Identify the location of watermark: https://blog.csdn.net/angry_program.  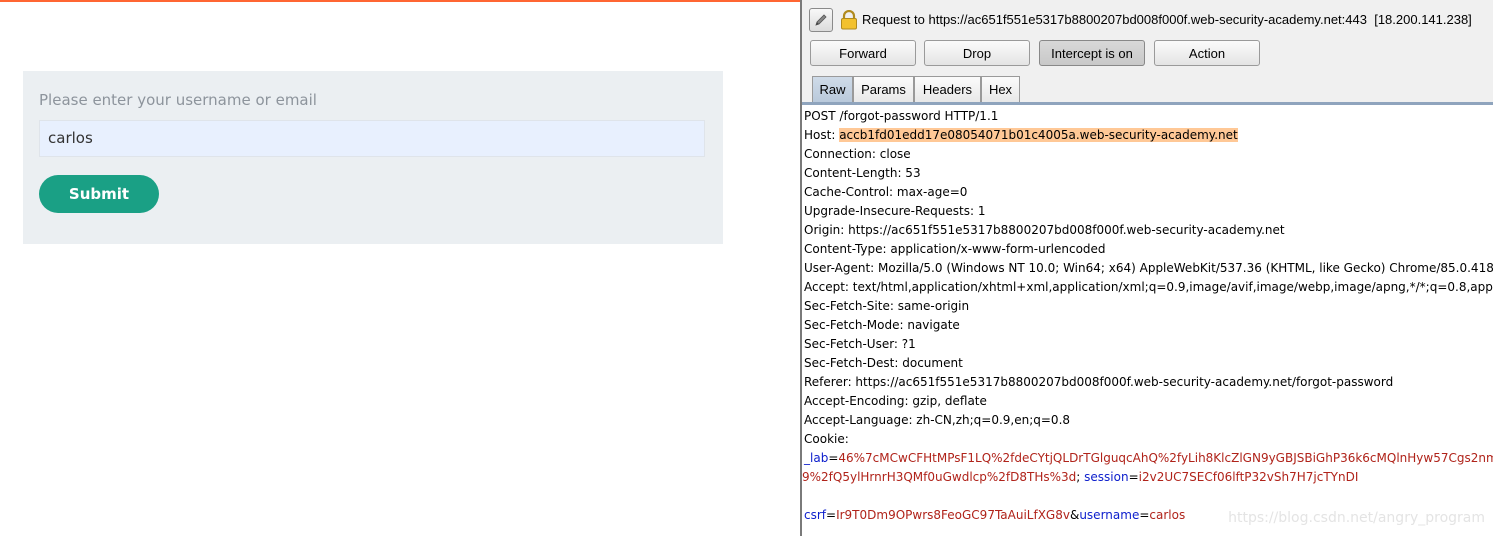
(1356, 518).